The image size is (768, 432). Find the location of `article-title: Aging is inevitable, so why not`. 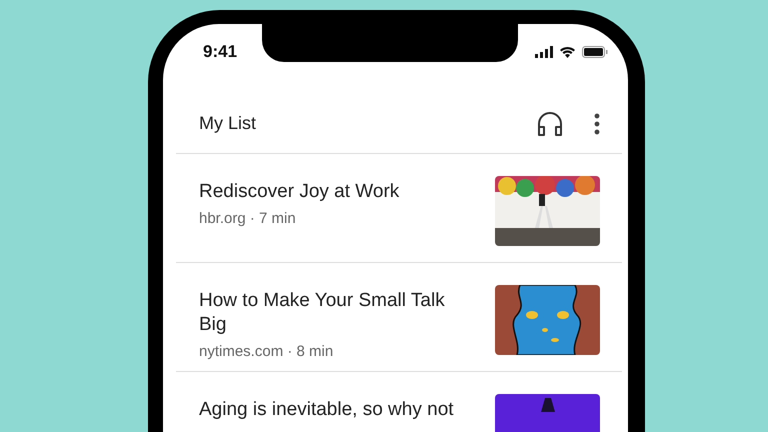

article-title: Aging is inevitable, so why not is located at coordinates (337, 410).